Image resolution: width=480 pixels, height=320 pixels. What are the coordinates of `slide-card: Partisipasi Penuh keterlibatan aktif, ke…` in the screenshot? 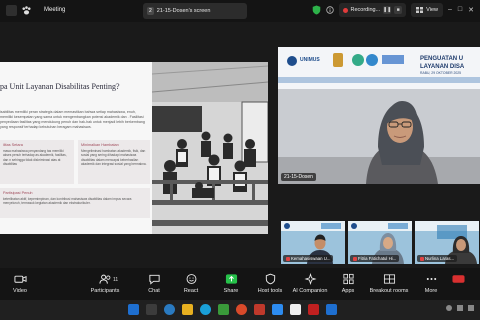 It's located at (75, 203).